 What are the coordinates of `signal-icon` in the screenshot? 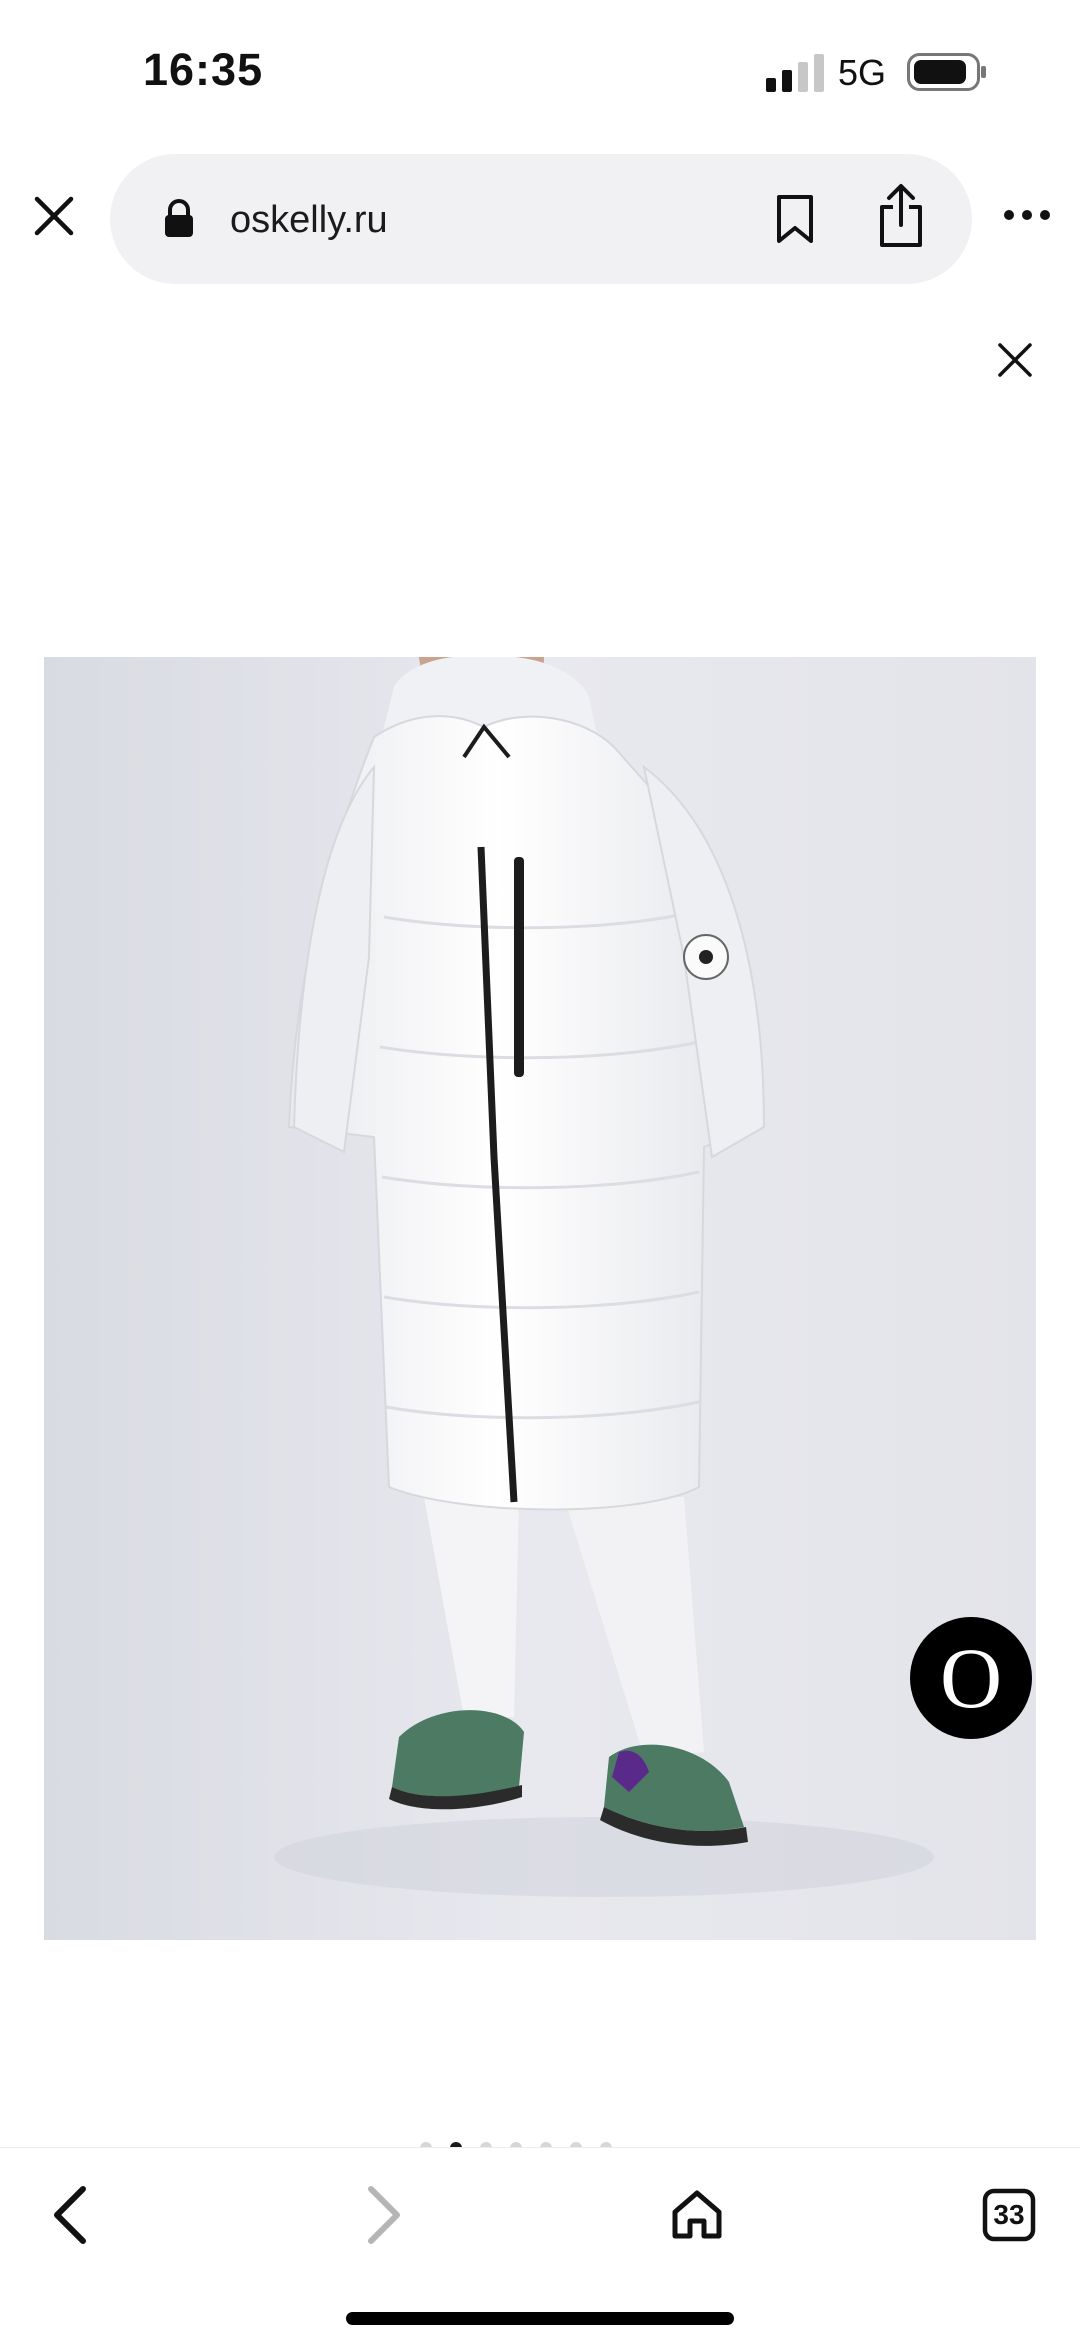 It's located at (795, 73).